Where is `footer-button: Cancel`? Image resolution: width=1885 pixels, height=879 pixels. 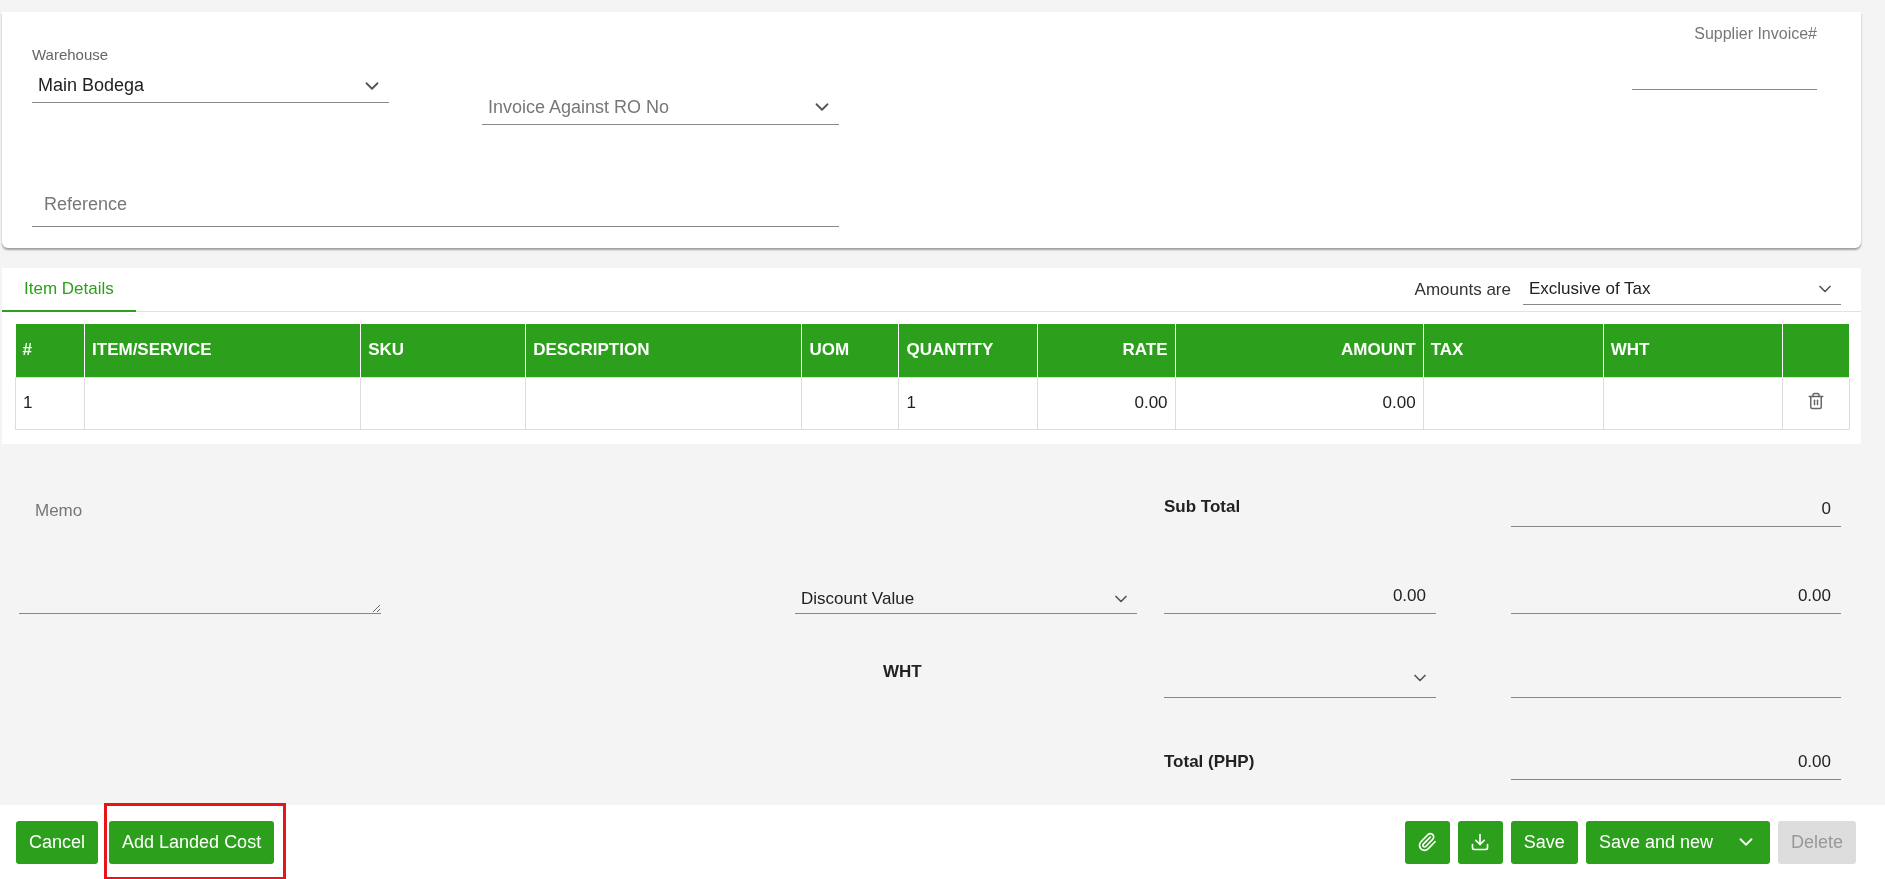 footer-button: Cancel is located at coordinates (57, 842).